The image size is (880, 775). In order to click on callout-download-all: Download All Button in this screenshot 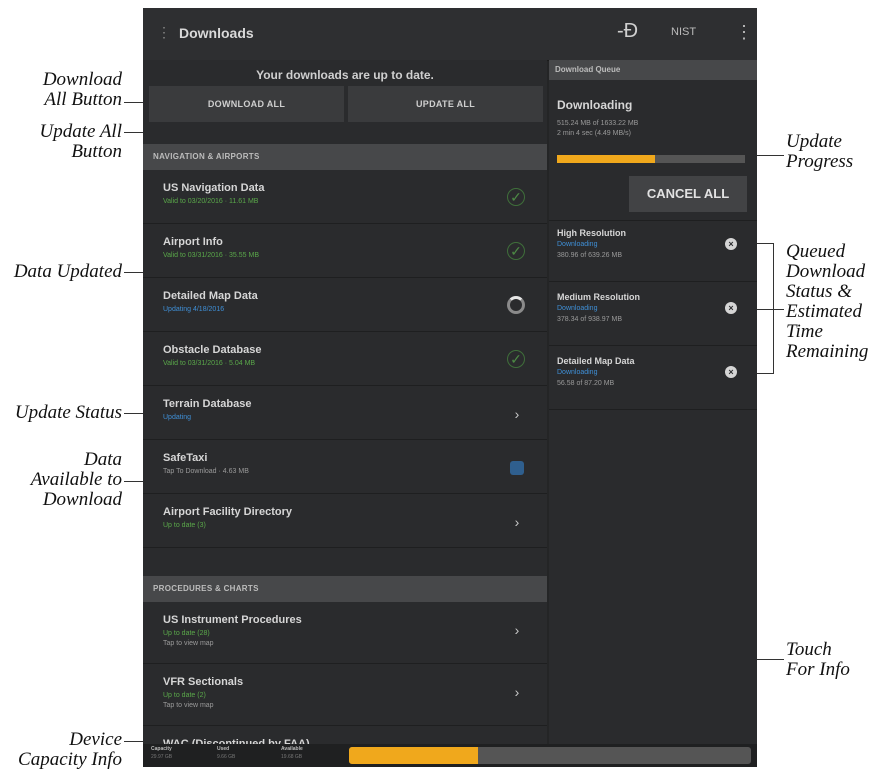, I will do `click(82, 89)`.